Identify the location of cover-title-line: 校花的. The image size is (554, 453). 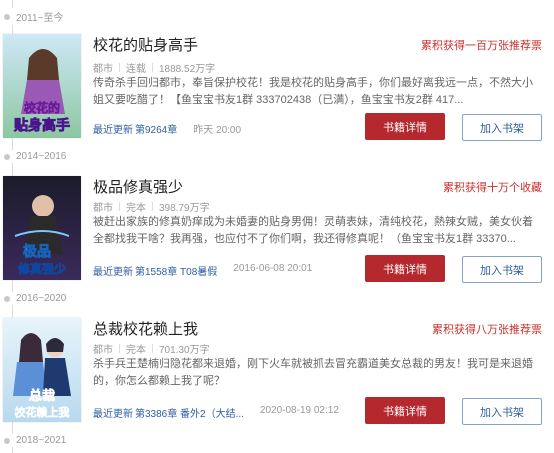
(42, 107).